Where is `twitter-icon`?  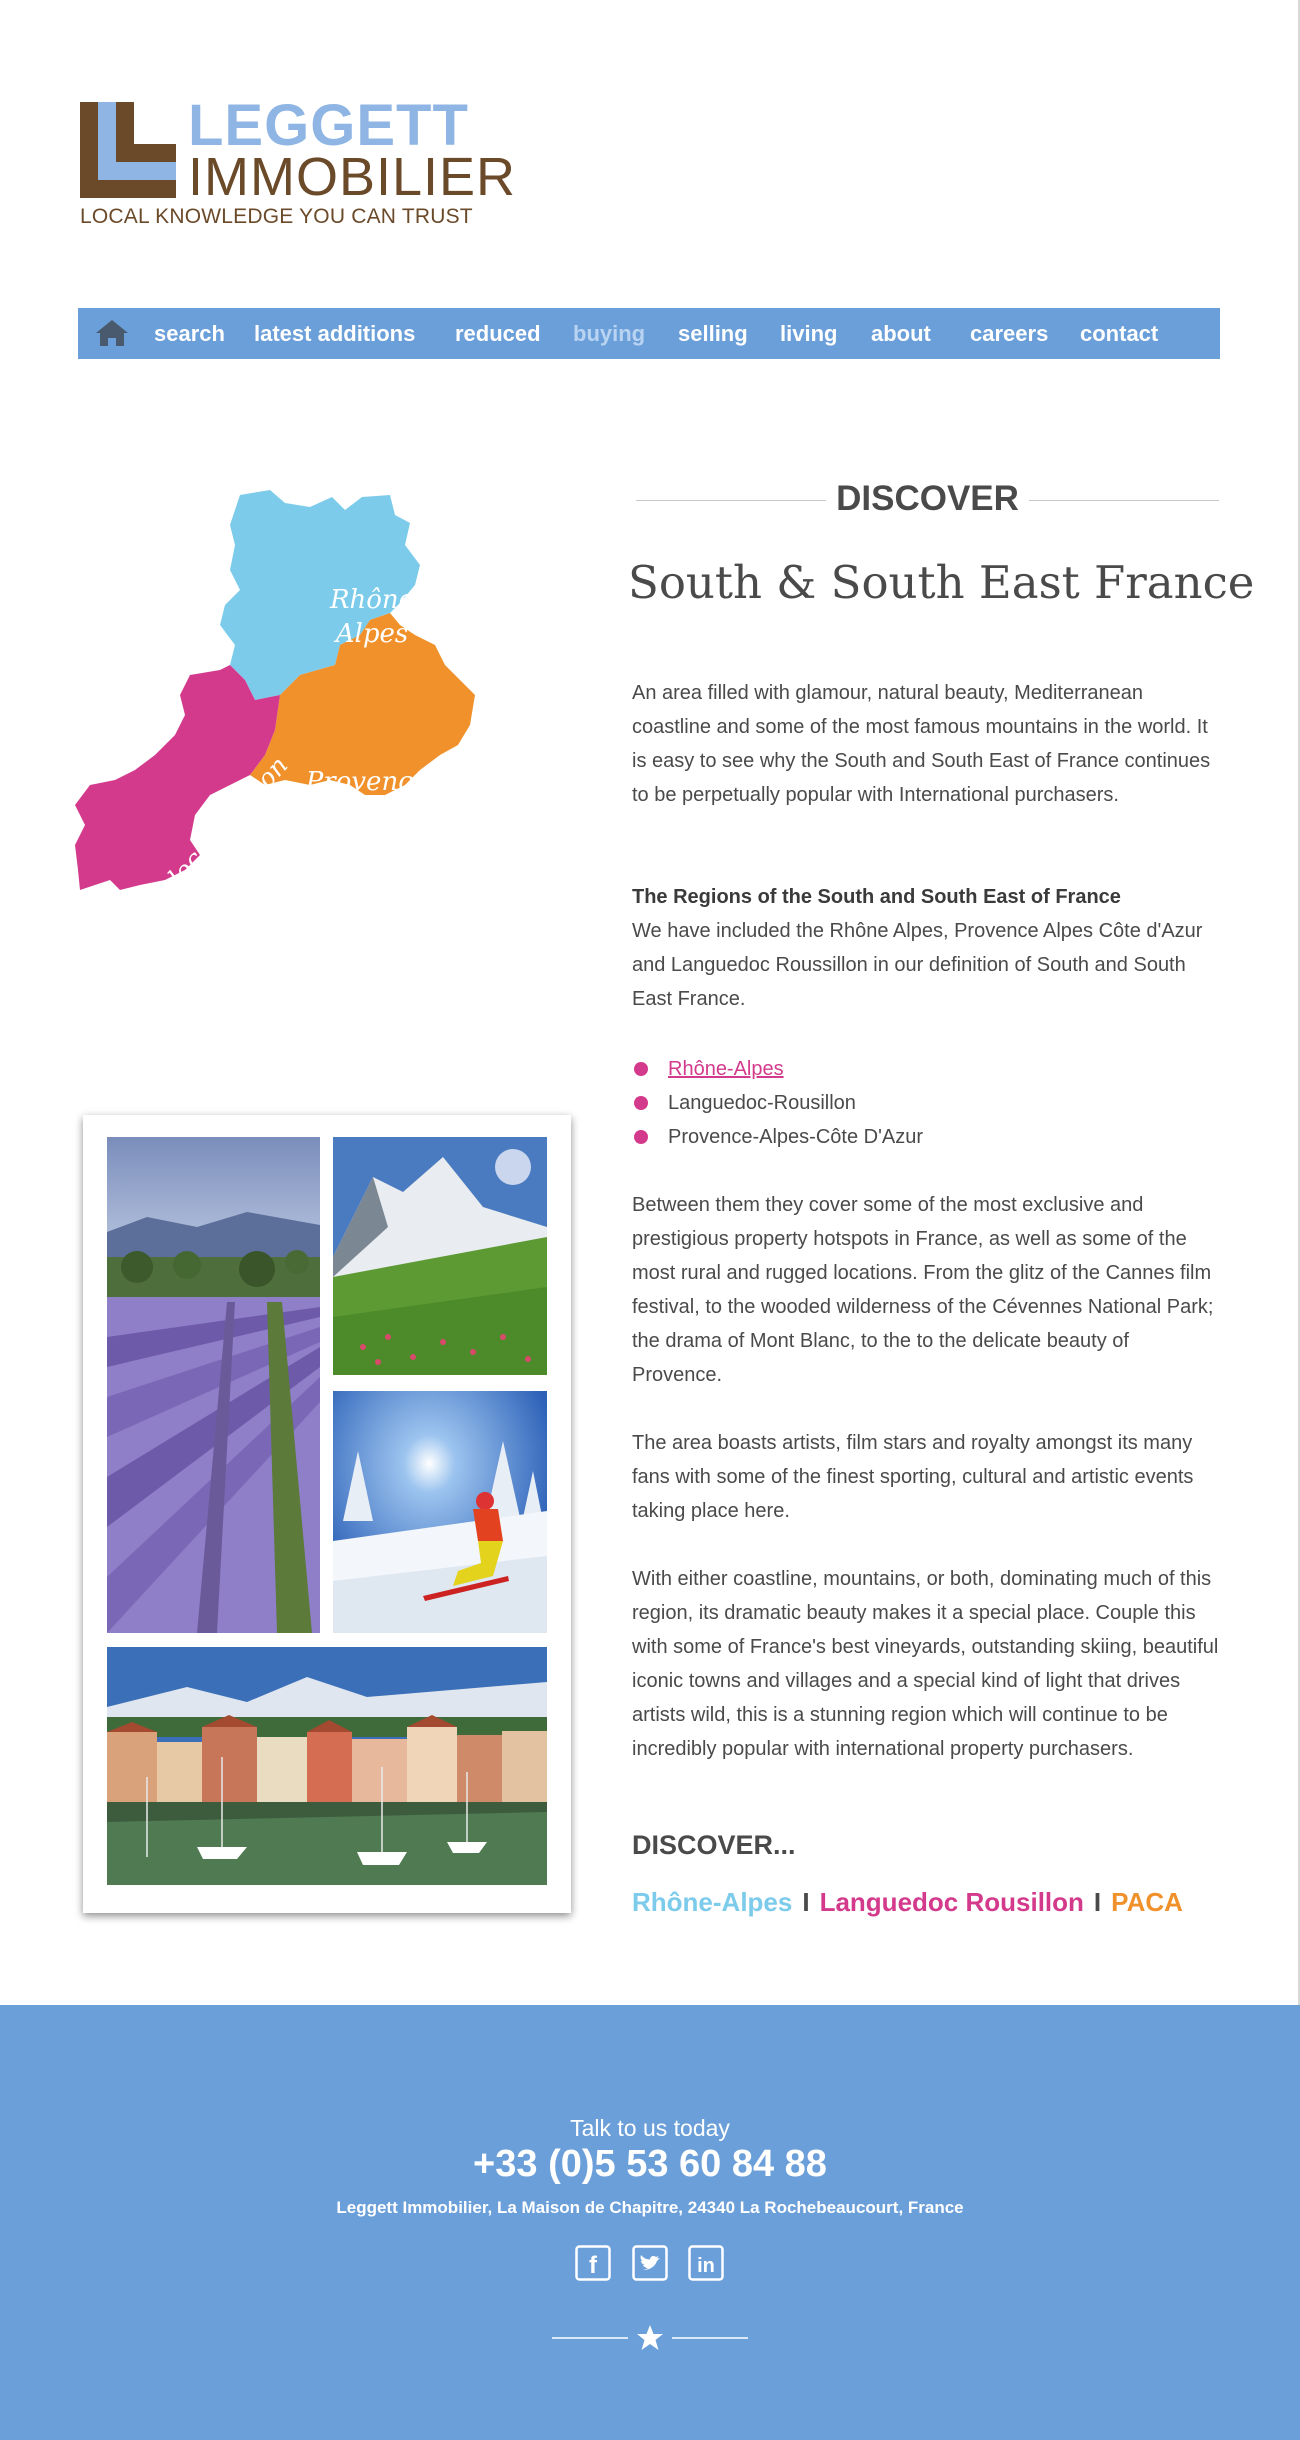
twitter-icon is located at coordinates (650, 2263).